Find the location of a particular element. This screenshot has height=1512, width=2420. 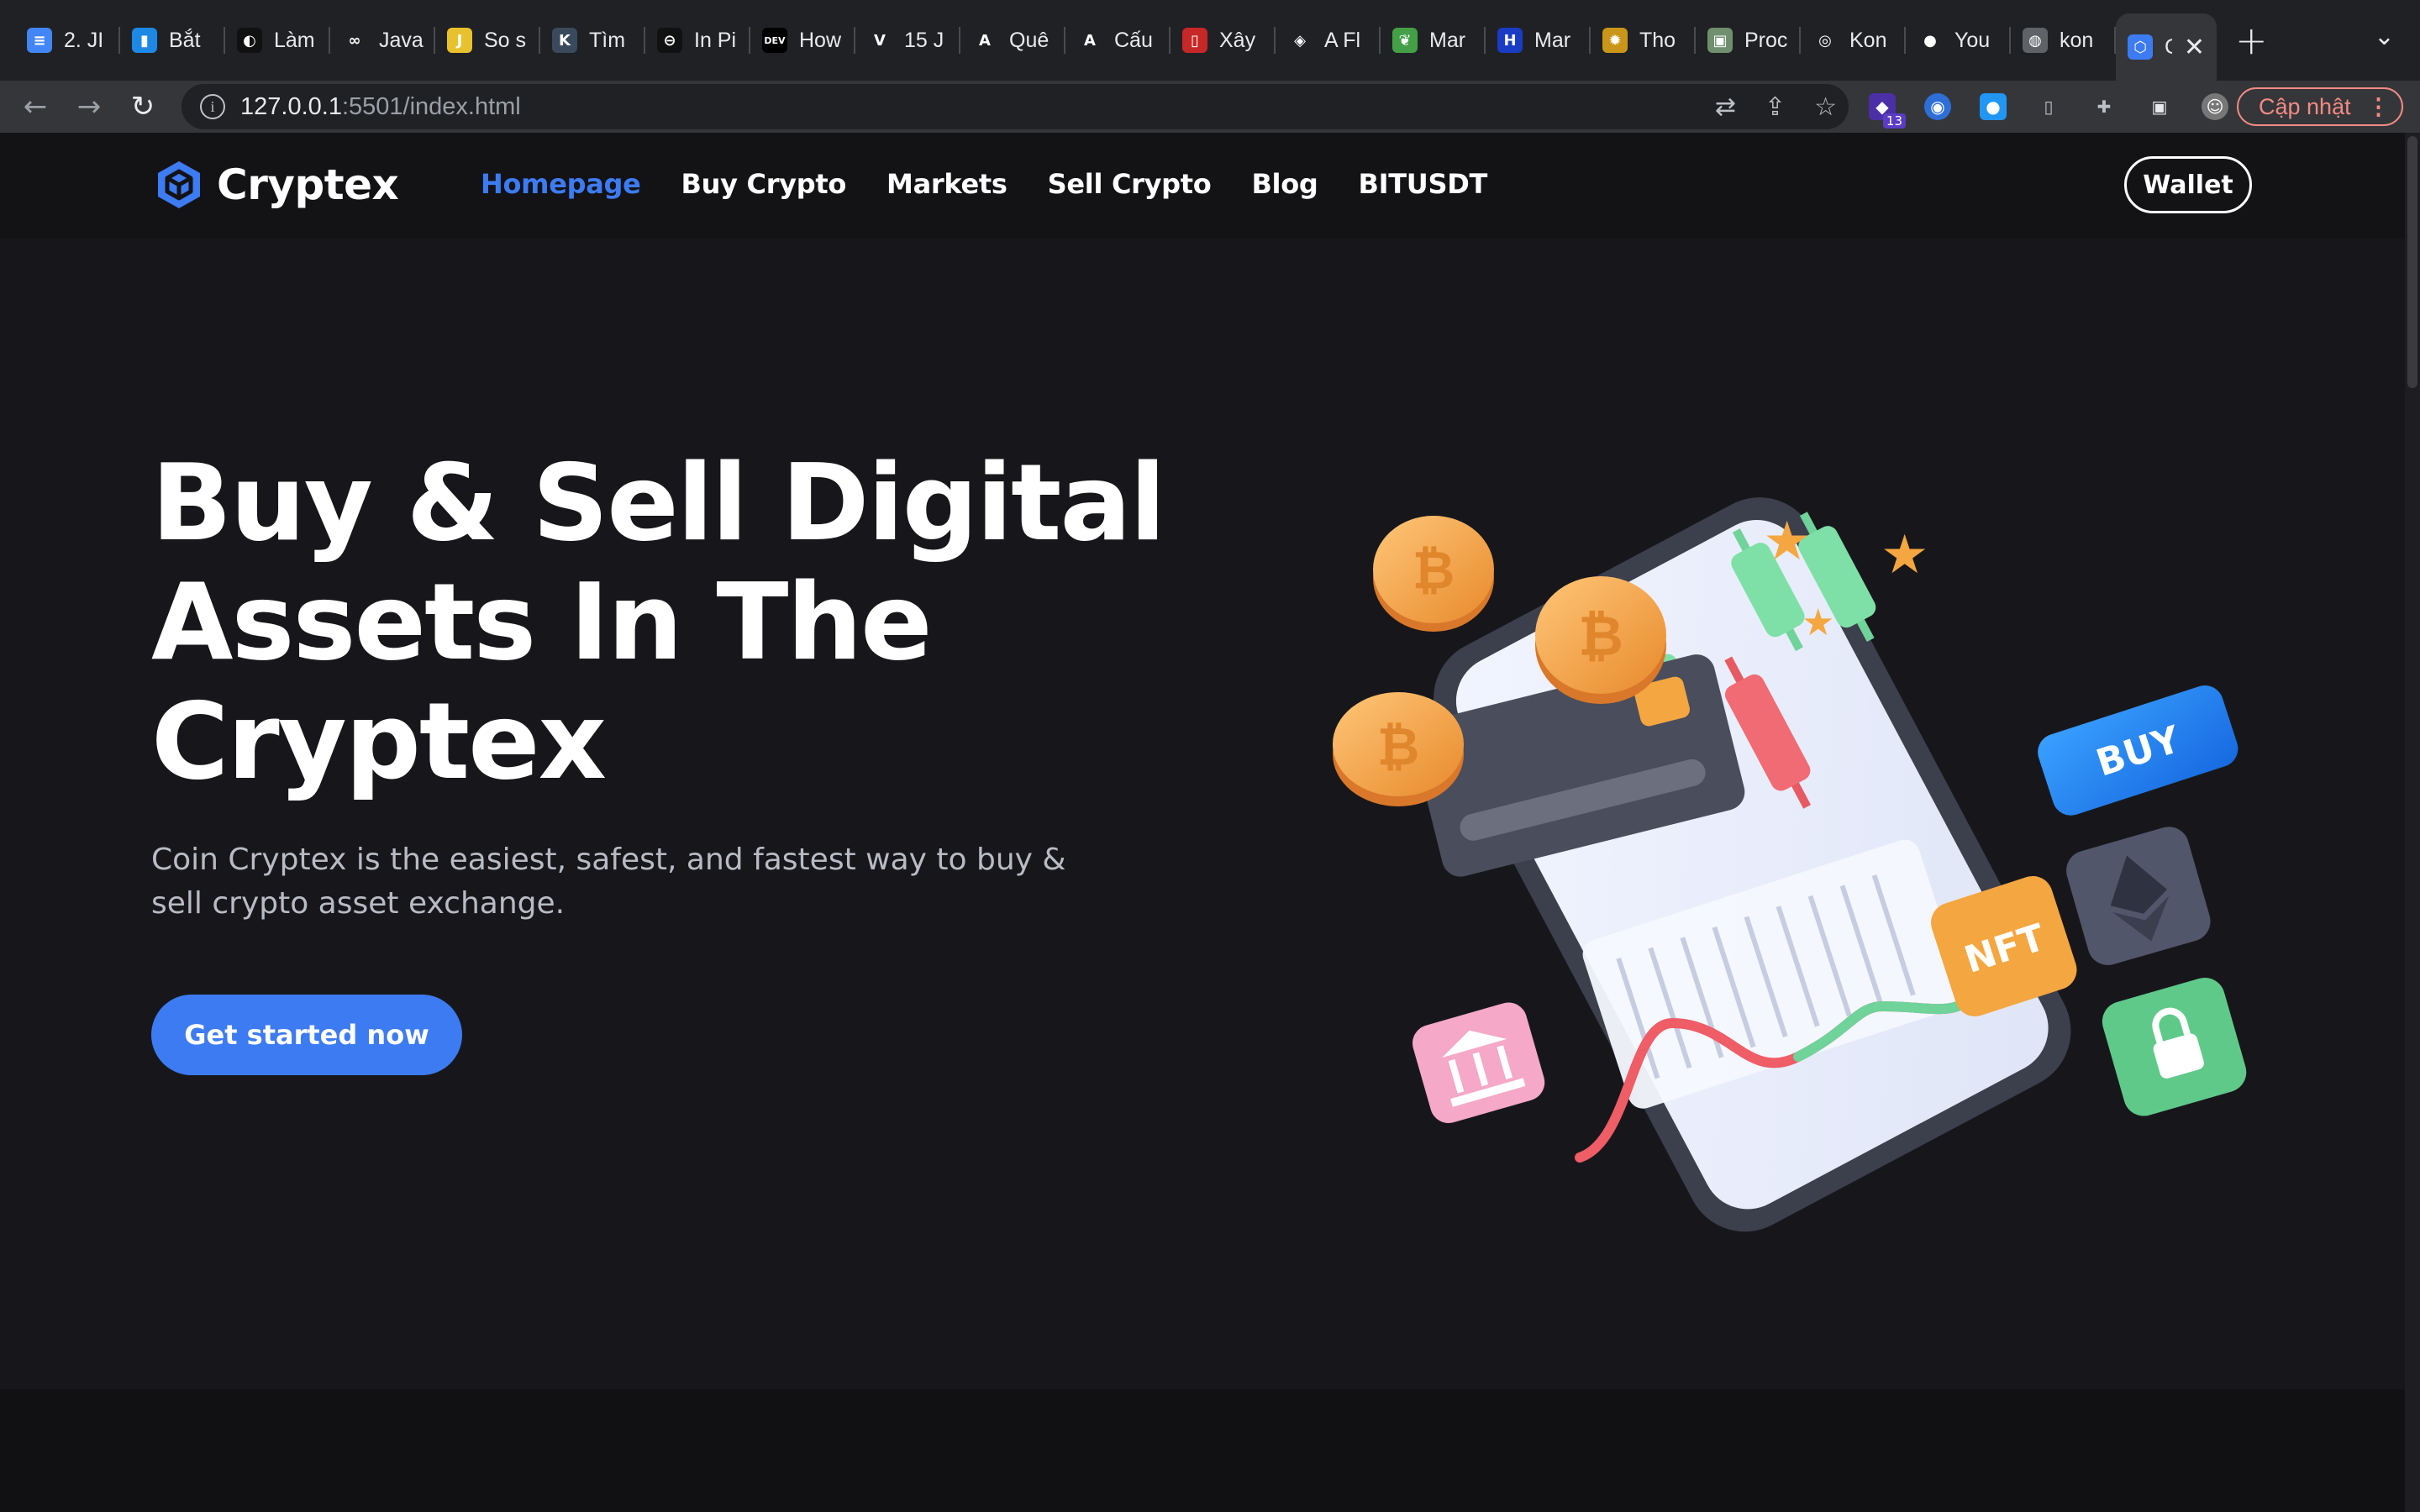

profile-avatar: ☺ is located at coordinates (2215, 106).